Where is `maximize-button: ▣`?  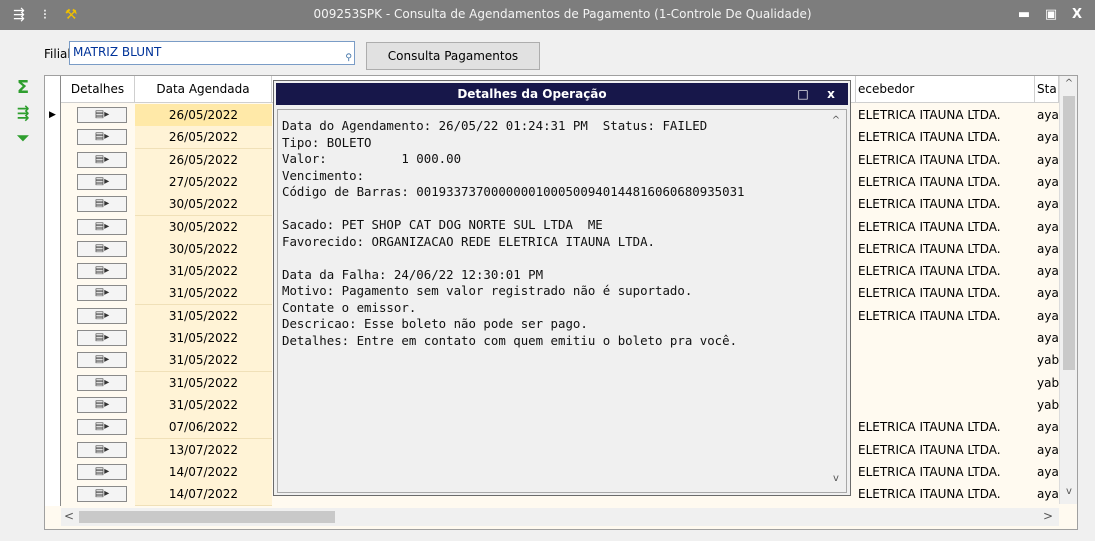
maximize-button: ▣ is located at coordinates (1051, 15).